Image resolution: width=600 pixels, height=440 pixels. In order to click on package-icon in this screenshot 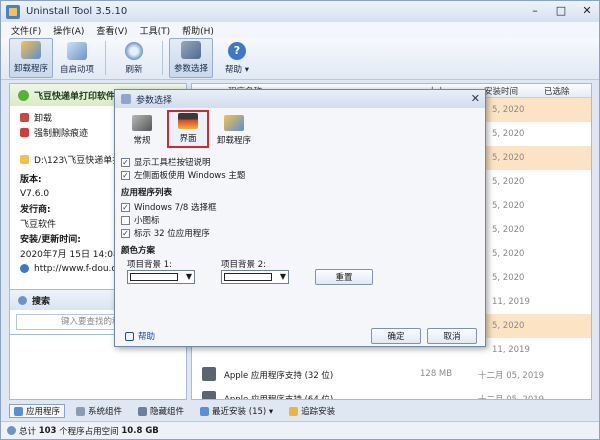, I will do `click(209, 374)`.